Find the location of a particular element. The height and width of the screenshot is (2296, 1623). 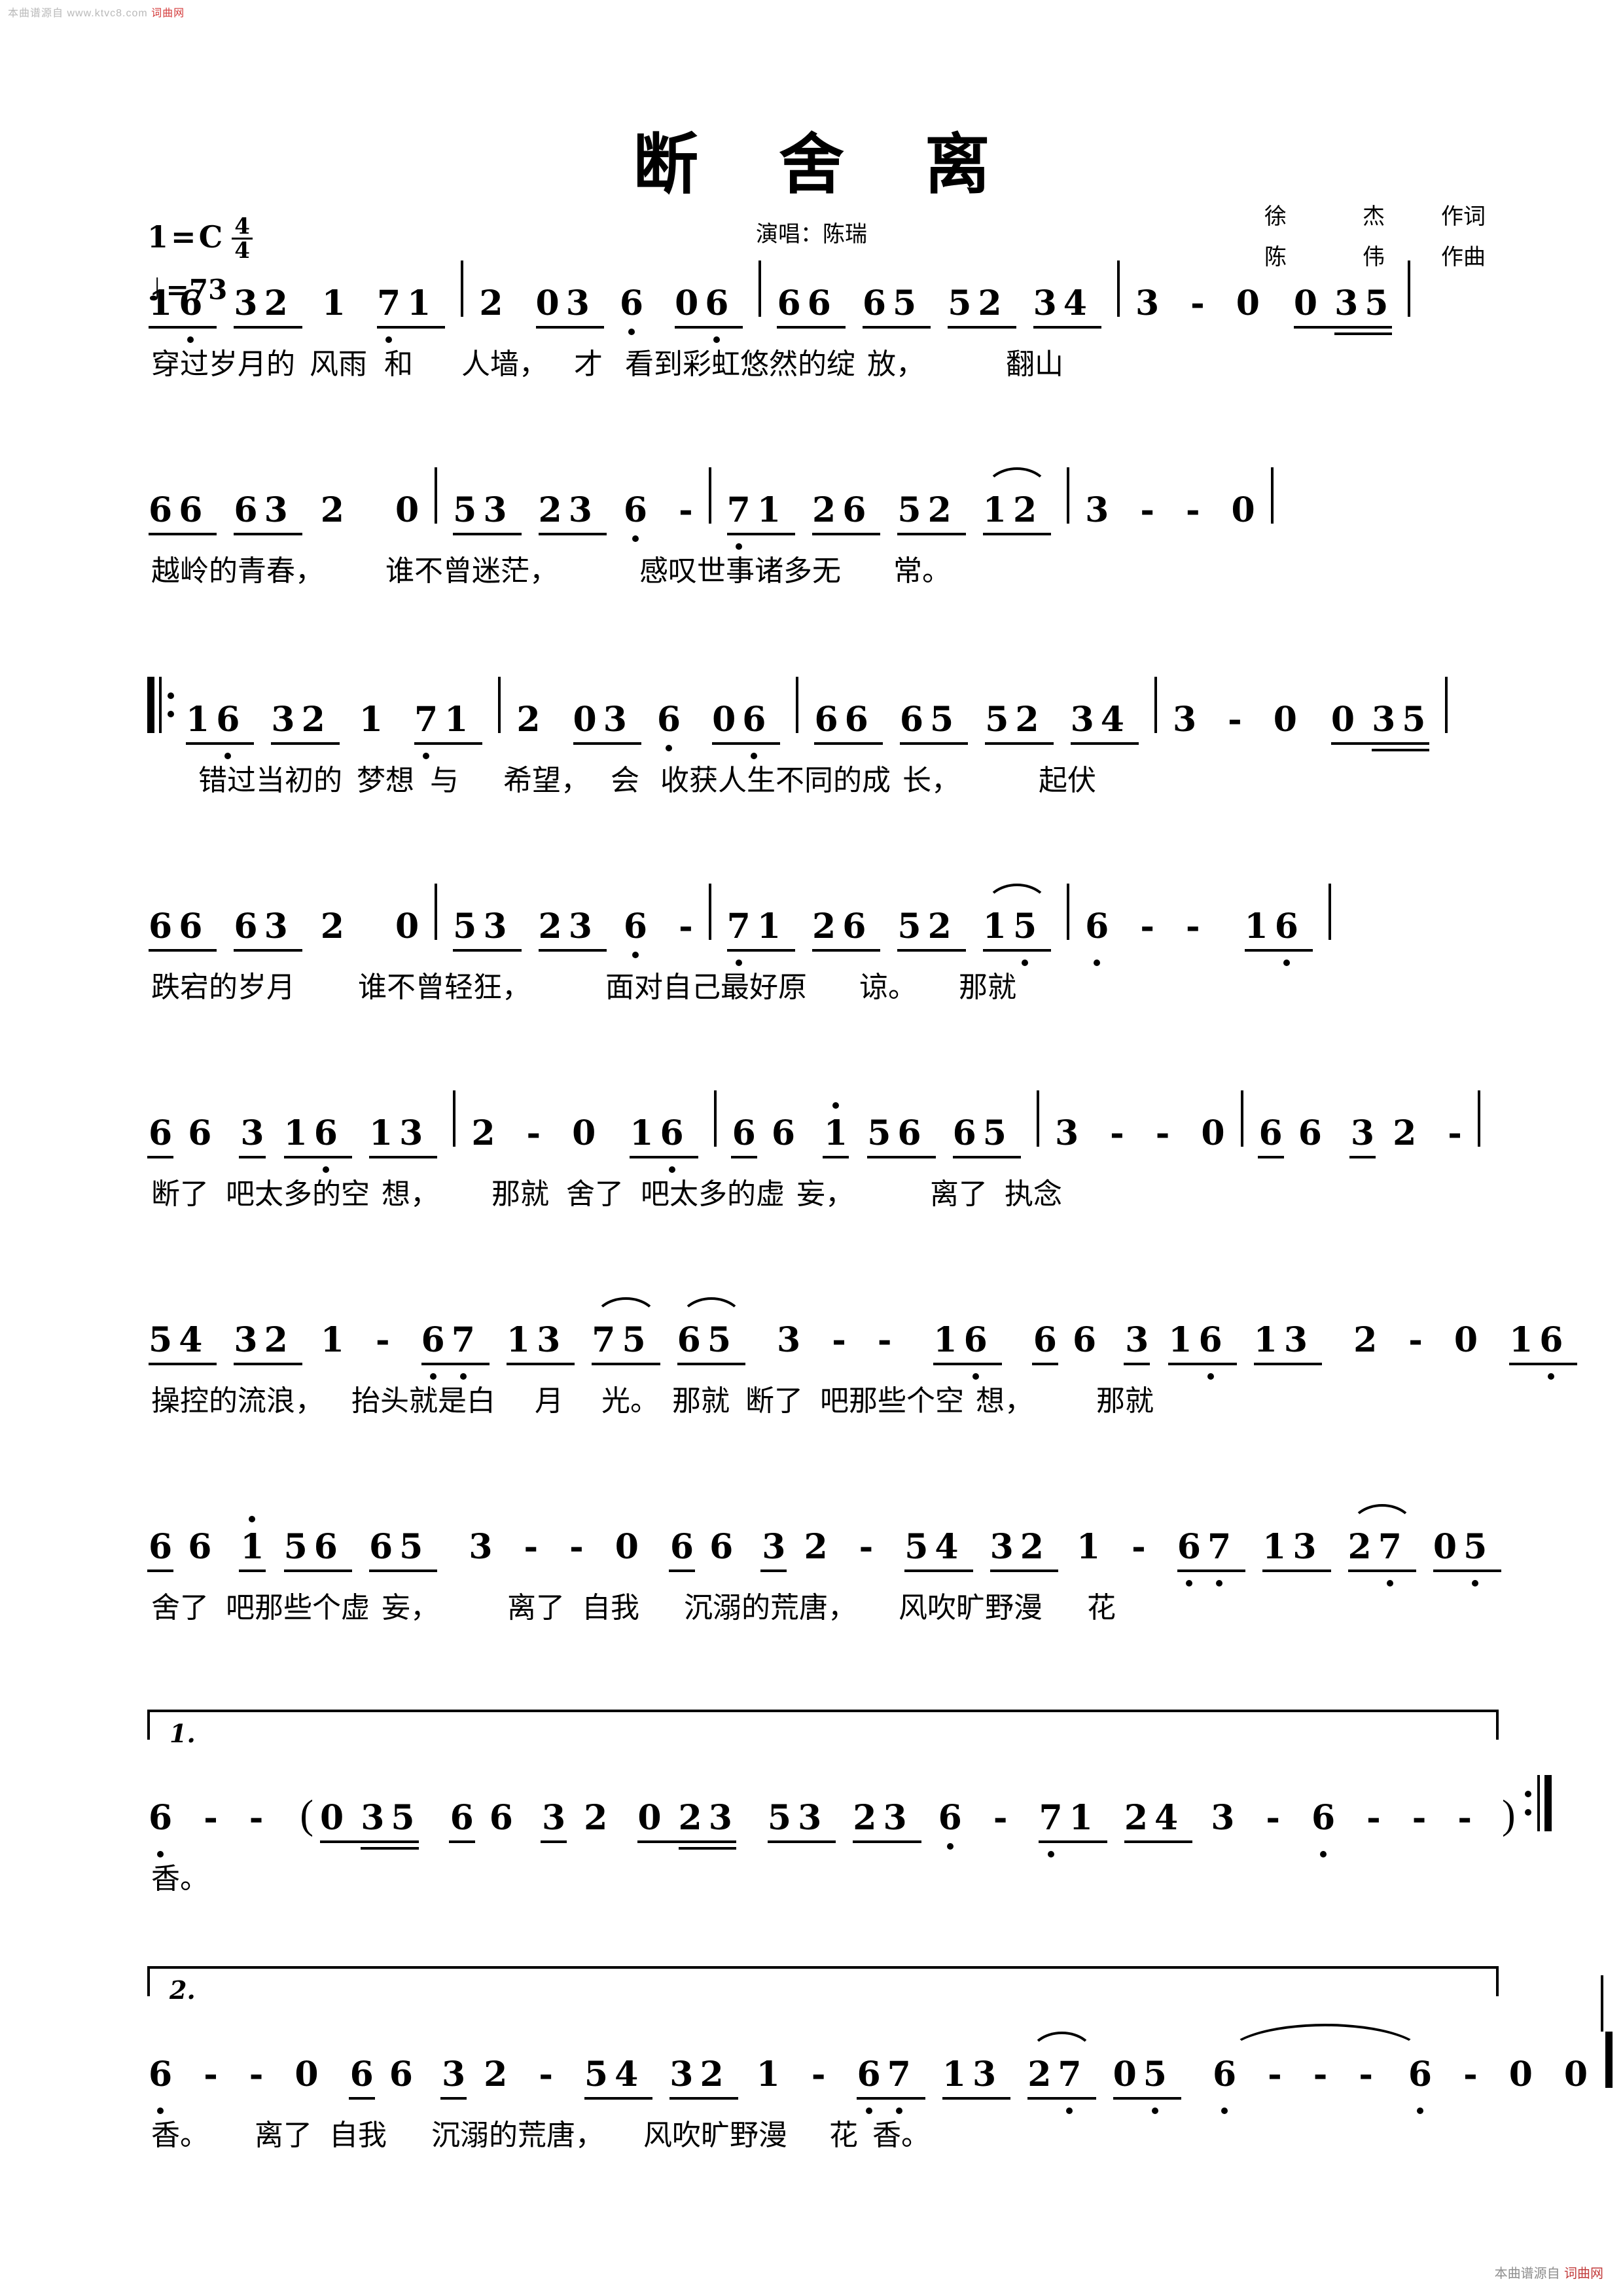

lyric-row: 香。 is located at coordinates (823, 1878).